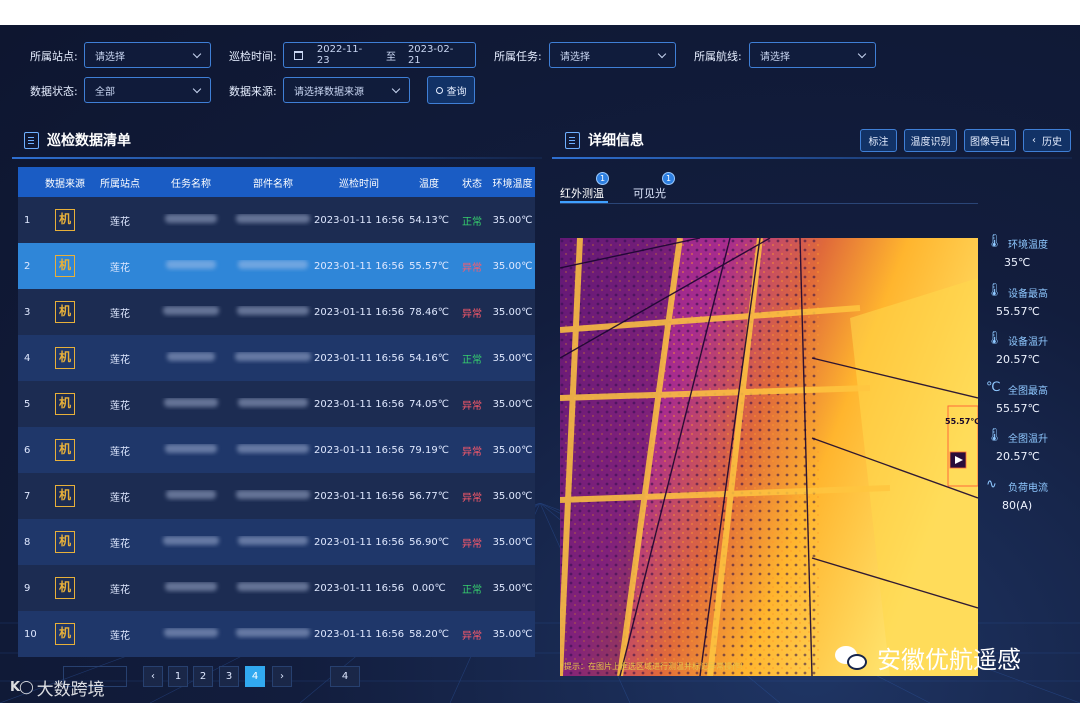 This screenshot has height=703, width=1080. What do you see at coordinates (878, 140) in the screenshot?
I see `mark-button: 标注` at bounding box center [878, 140].